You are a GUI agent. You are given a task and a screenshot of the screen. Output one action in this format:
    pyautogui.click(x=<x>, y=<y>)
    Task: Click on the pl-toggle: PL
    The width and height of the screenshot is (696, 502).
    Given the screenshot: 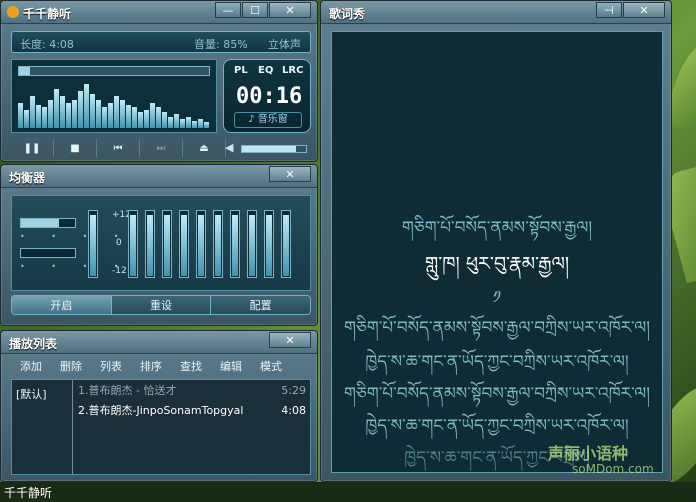 What is the action you would take?
    pyautogui.click(x=241, y=70)
    